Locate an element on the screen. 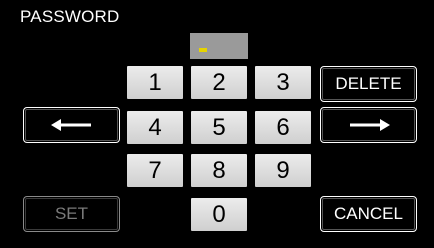 This screenshot has width=434, height=248. cursor-left-button is located at coordinates (71, 125).